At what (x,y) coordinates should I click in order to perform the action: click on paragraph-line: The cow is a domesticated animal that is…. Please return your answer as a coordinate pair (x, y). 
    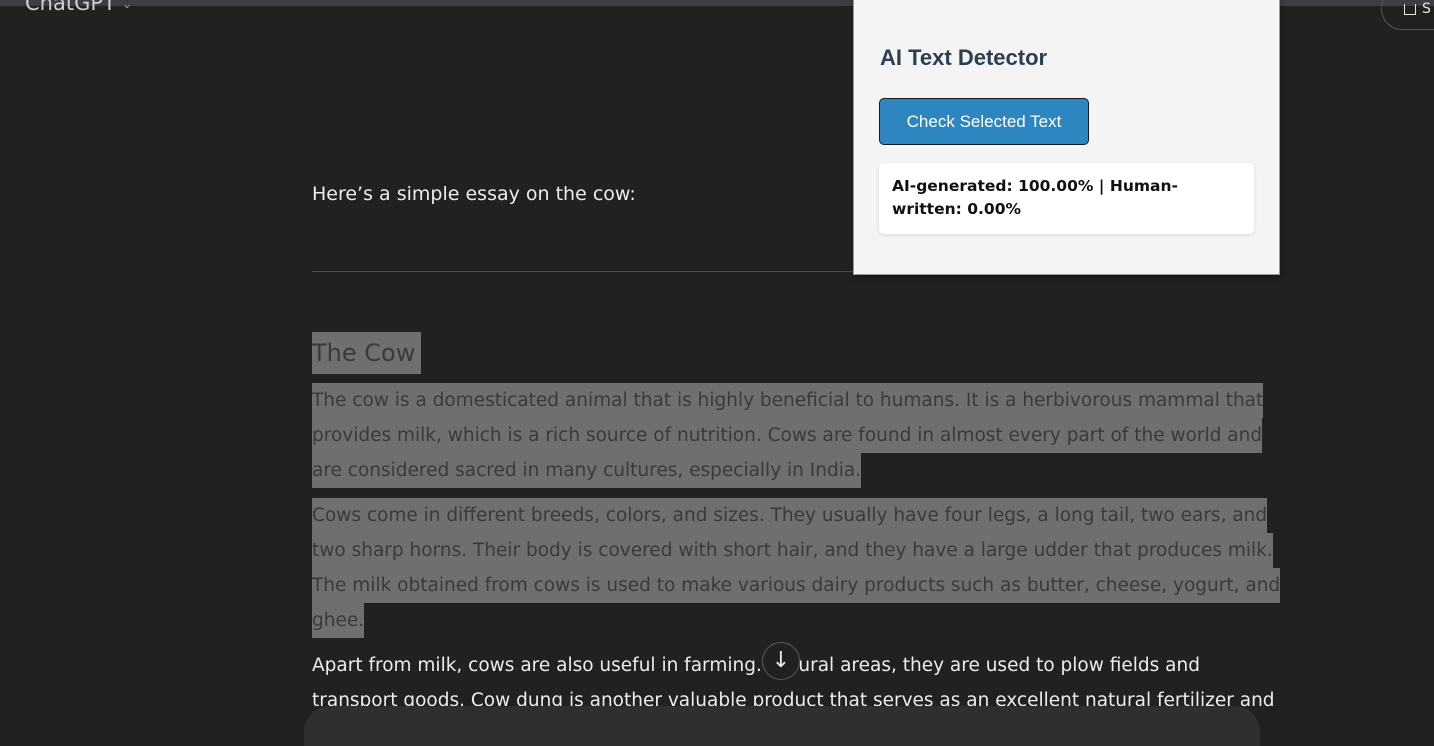
    Looking at the image, I should click on (788, 400).